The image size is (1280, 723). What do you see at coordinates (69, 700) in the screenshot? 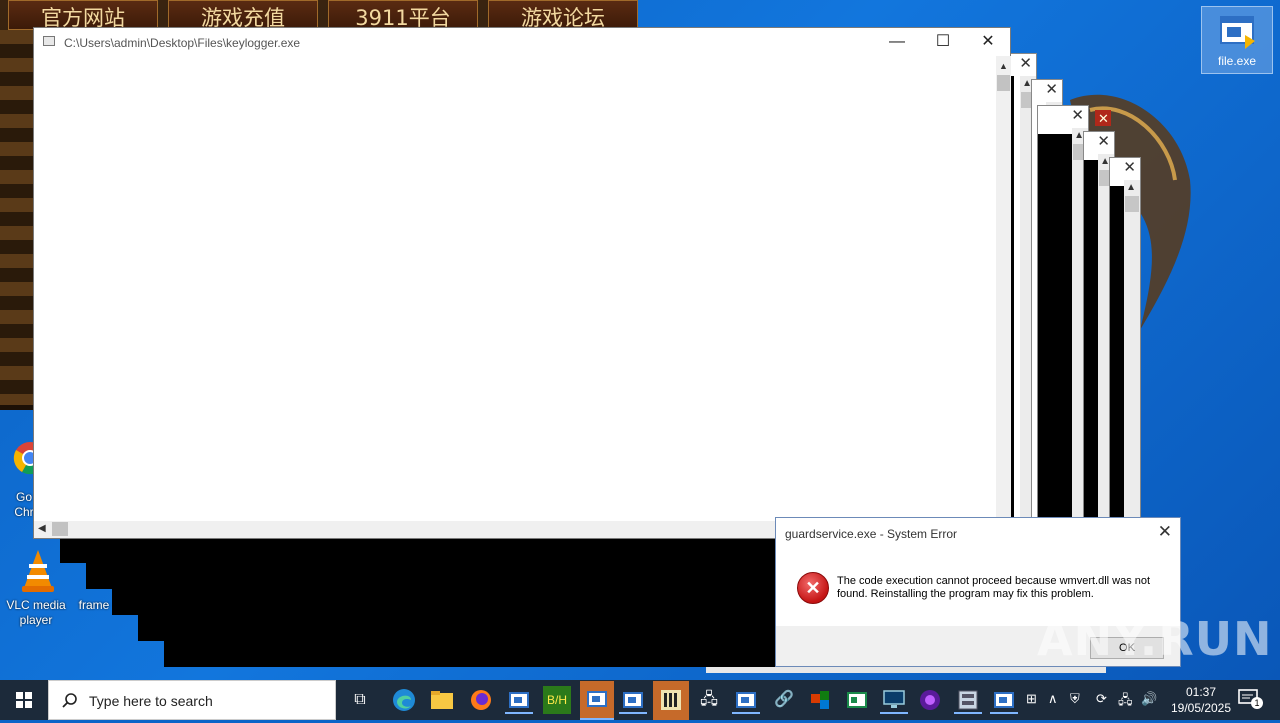
I see `search-icon` at bounding box center [69, 700].